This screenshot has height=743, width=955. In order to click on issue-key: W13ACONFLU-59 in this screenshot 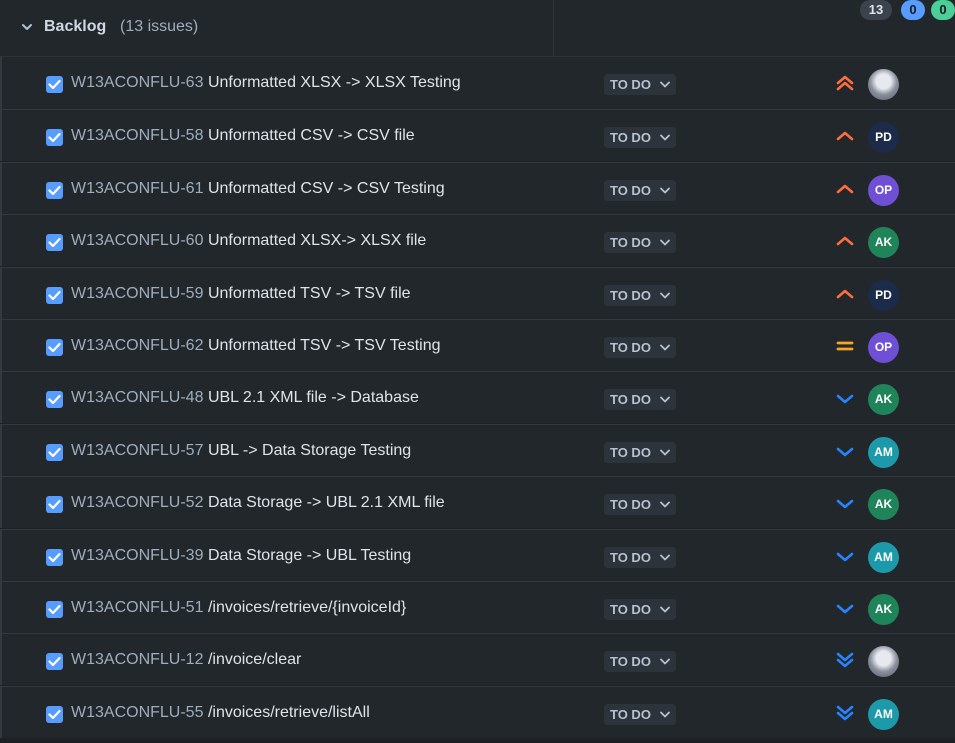, I will do `click(137, 293)`.